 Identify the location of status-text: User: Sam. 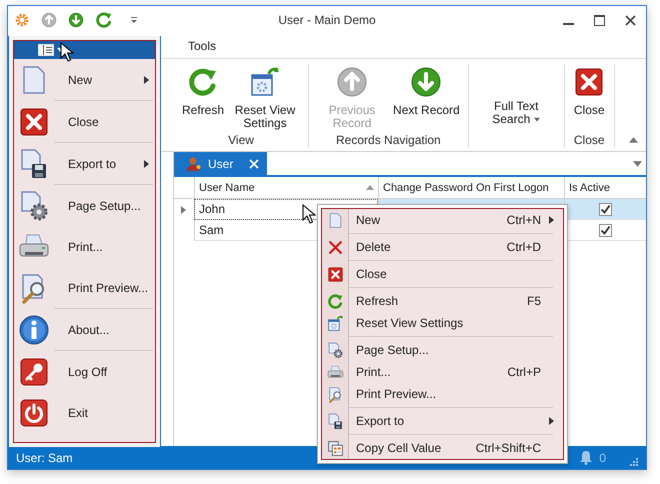
(45, 457).